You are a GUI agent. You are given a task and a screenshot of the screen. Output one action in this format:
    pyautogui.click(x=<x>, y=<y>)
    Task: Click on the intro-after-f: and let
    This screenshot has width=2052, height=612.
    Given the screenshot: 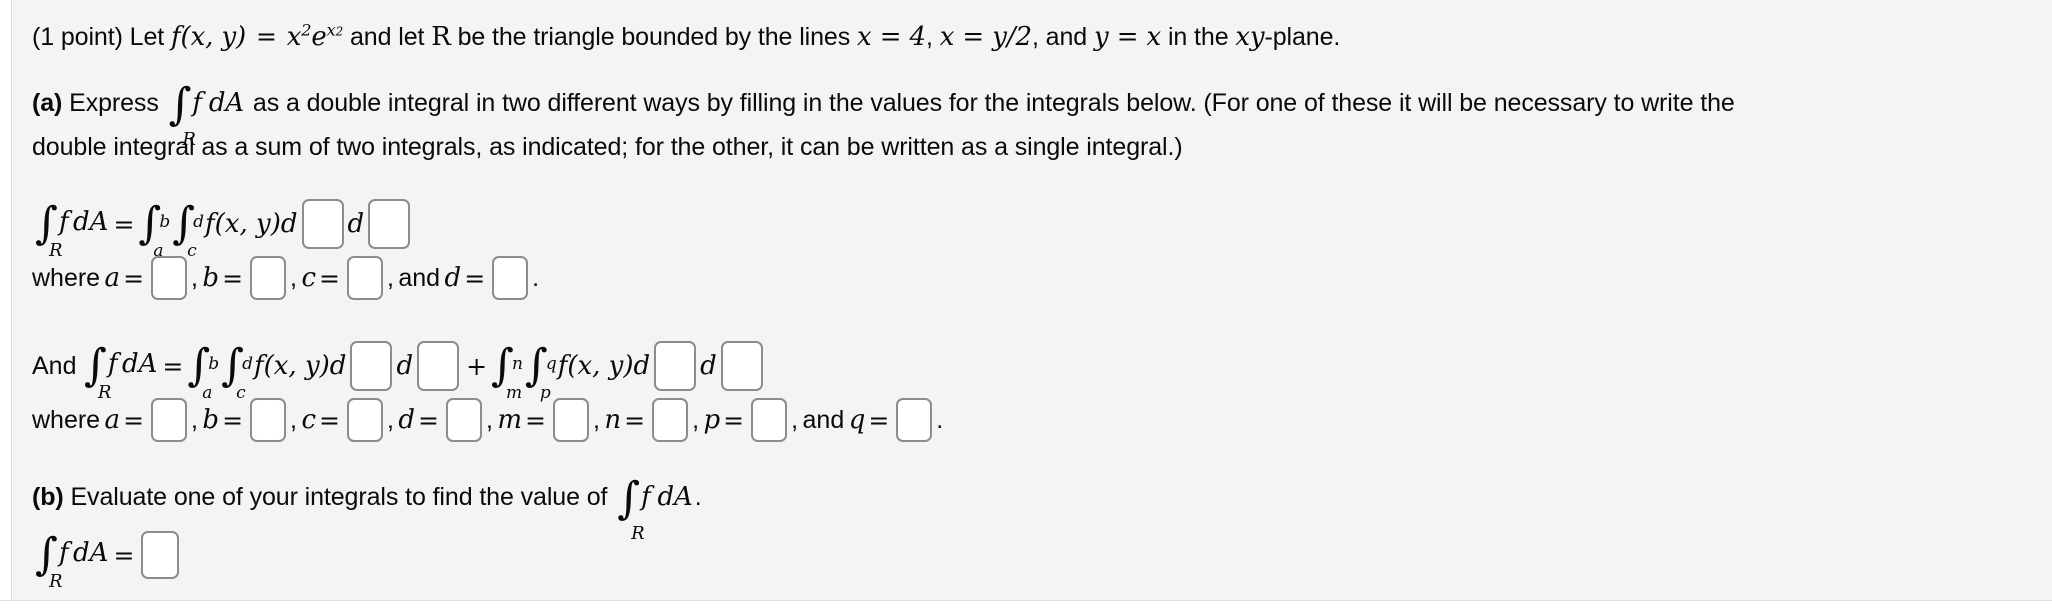 What is the action you would take?
    pyautogui.click(x=387, y=37)
    